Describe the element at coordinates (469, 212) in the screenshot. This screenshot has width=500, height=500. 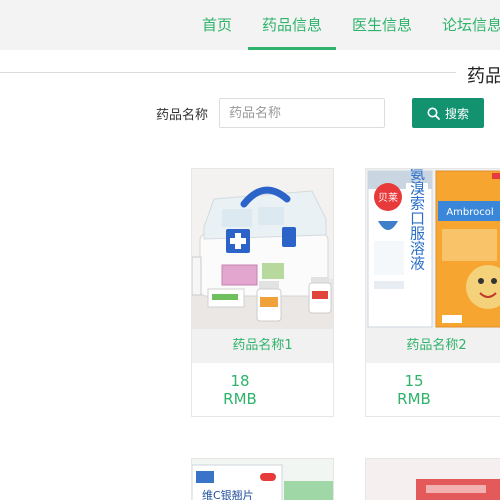
I see `card2-brand-right: Ambrocol` at that location.